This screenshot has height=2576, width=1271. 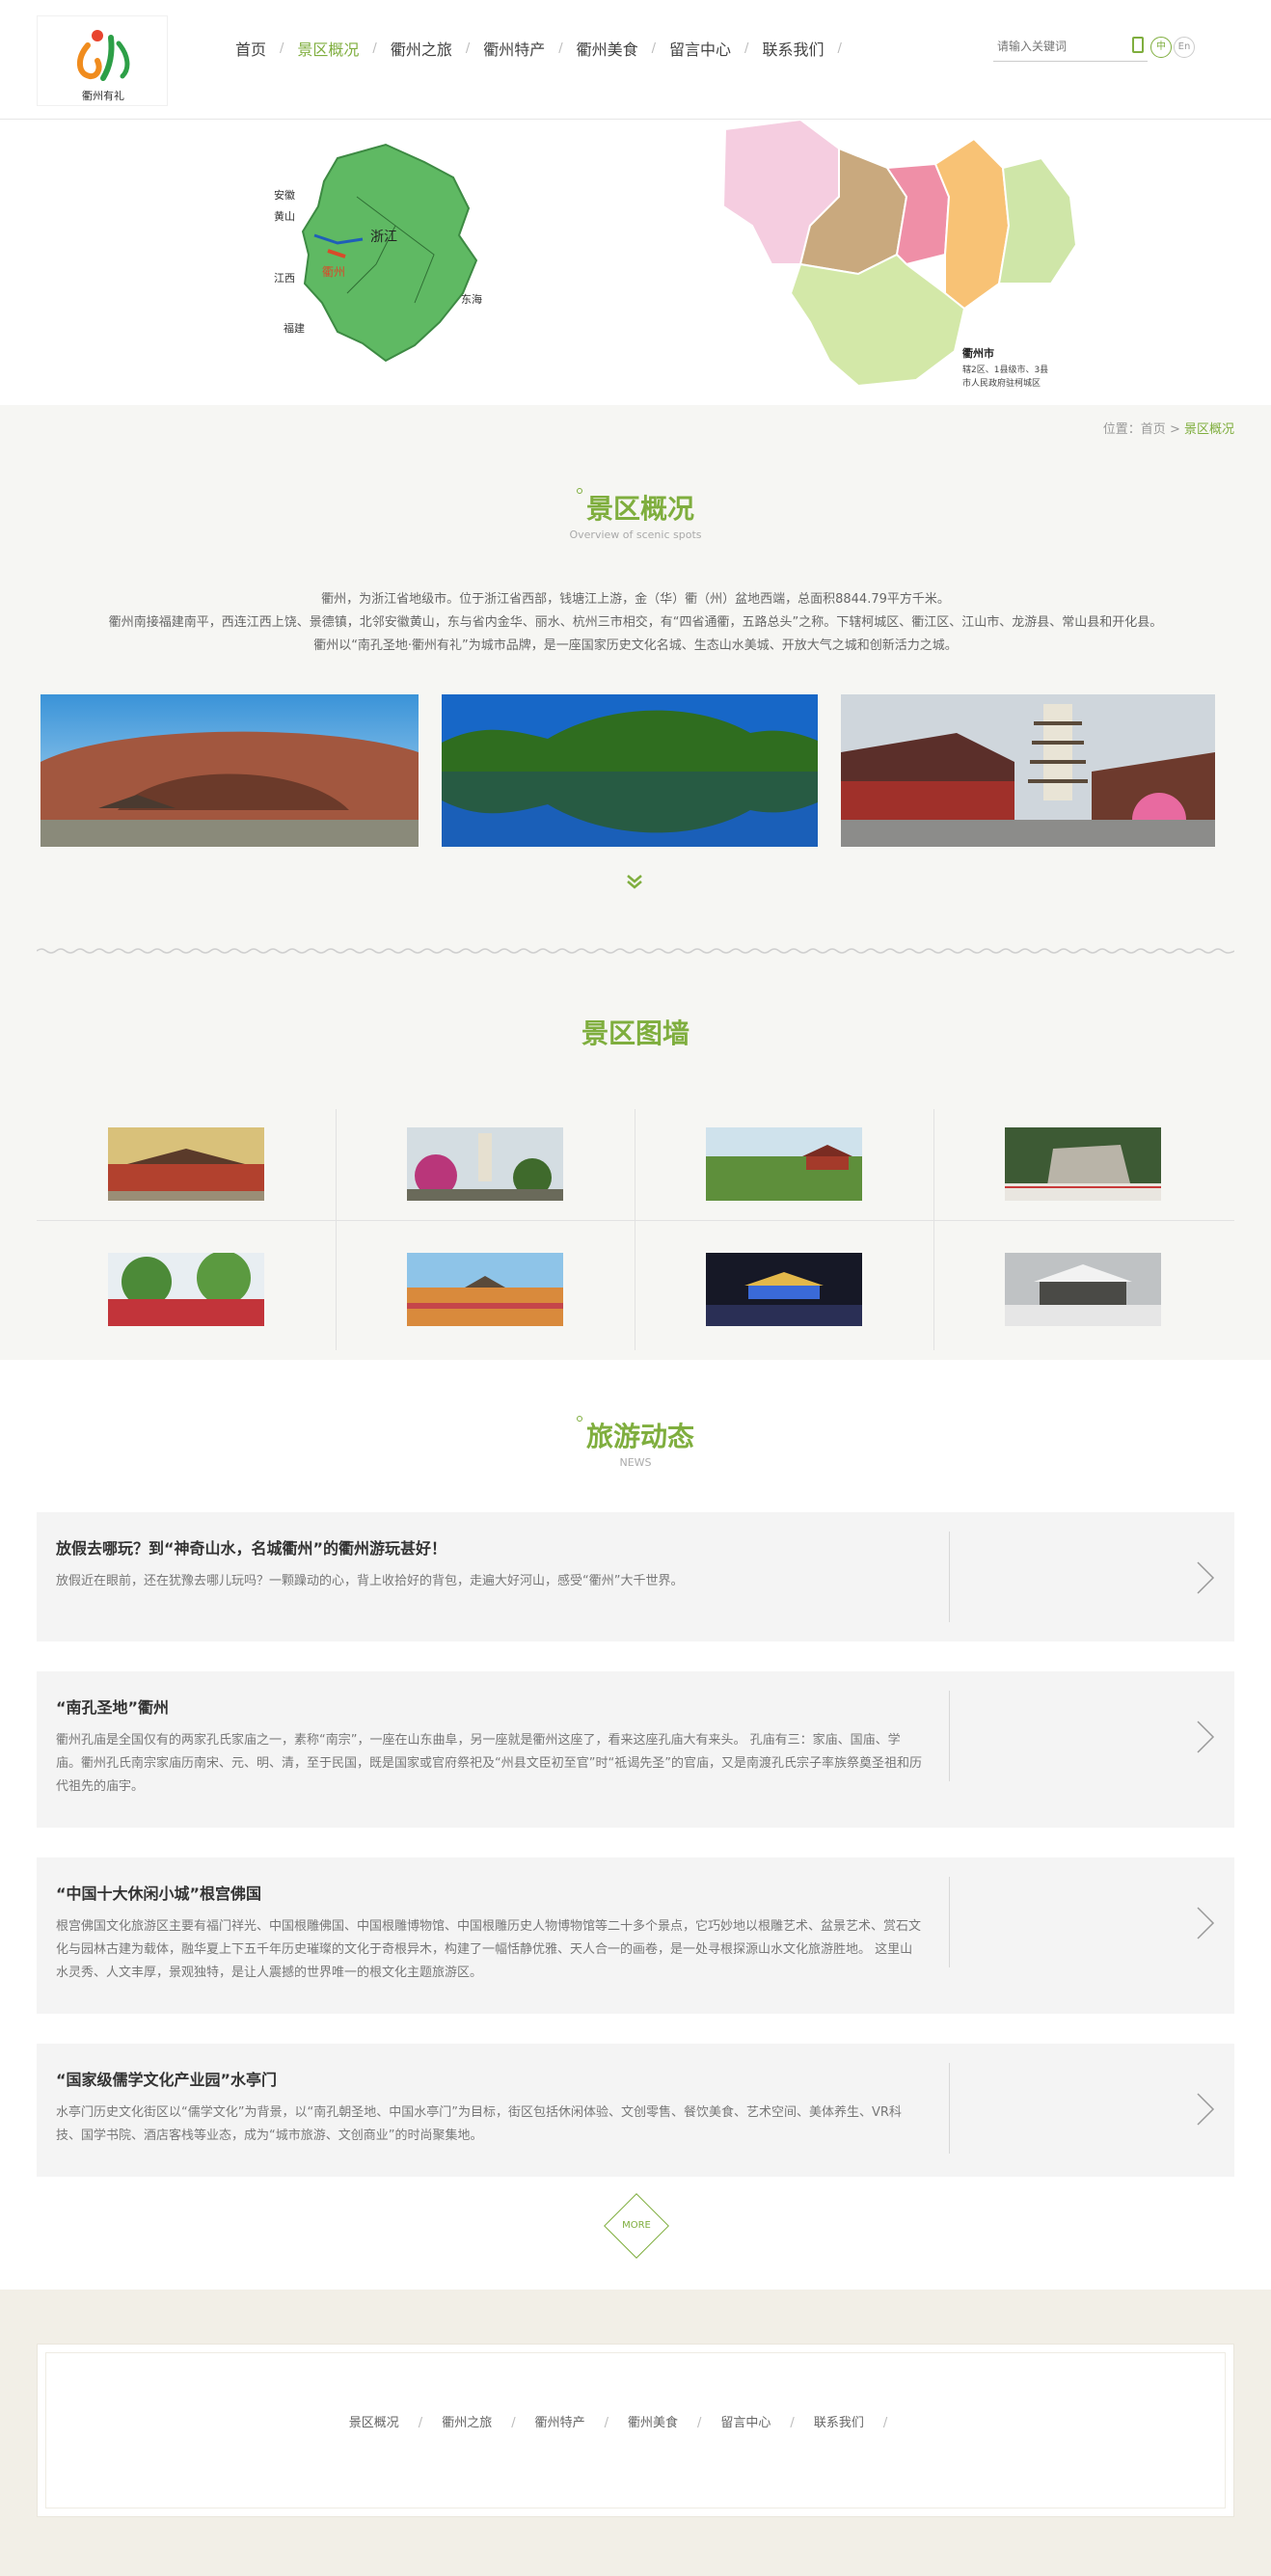 What do you see at coordinates (639, 1436) in the screenshot?
I see `news-title: 旅游动态` at bounding box center [639, 1436].